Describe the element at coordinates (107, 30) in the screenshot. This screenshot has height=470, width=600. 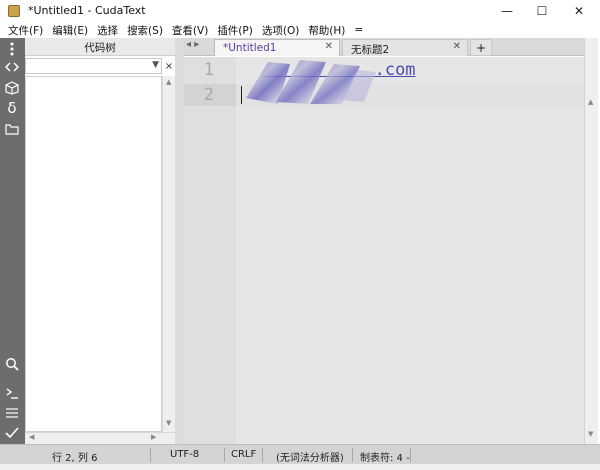
I see `menu-select: 选择` at that location.